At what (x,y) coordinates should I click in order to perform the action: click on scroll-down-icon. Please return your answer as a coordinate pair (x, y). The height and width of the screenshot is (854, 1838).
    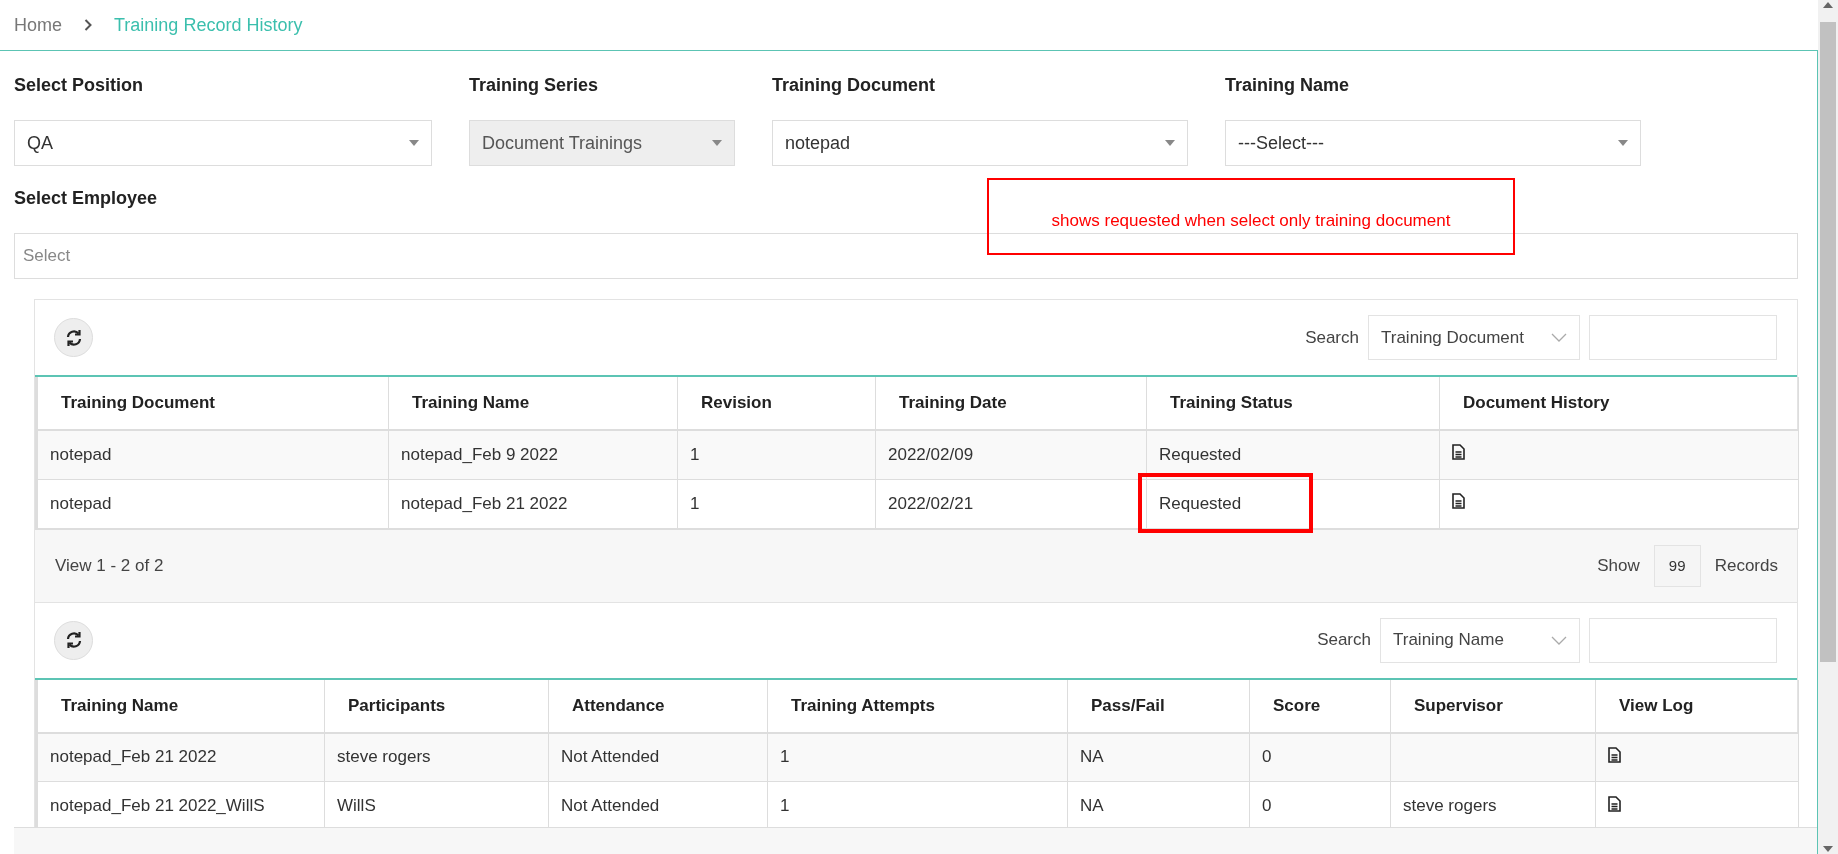
    Looking at the image, I should click on (1828, 849).